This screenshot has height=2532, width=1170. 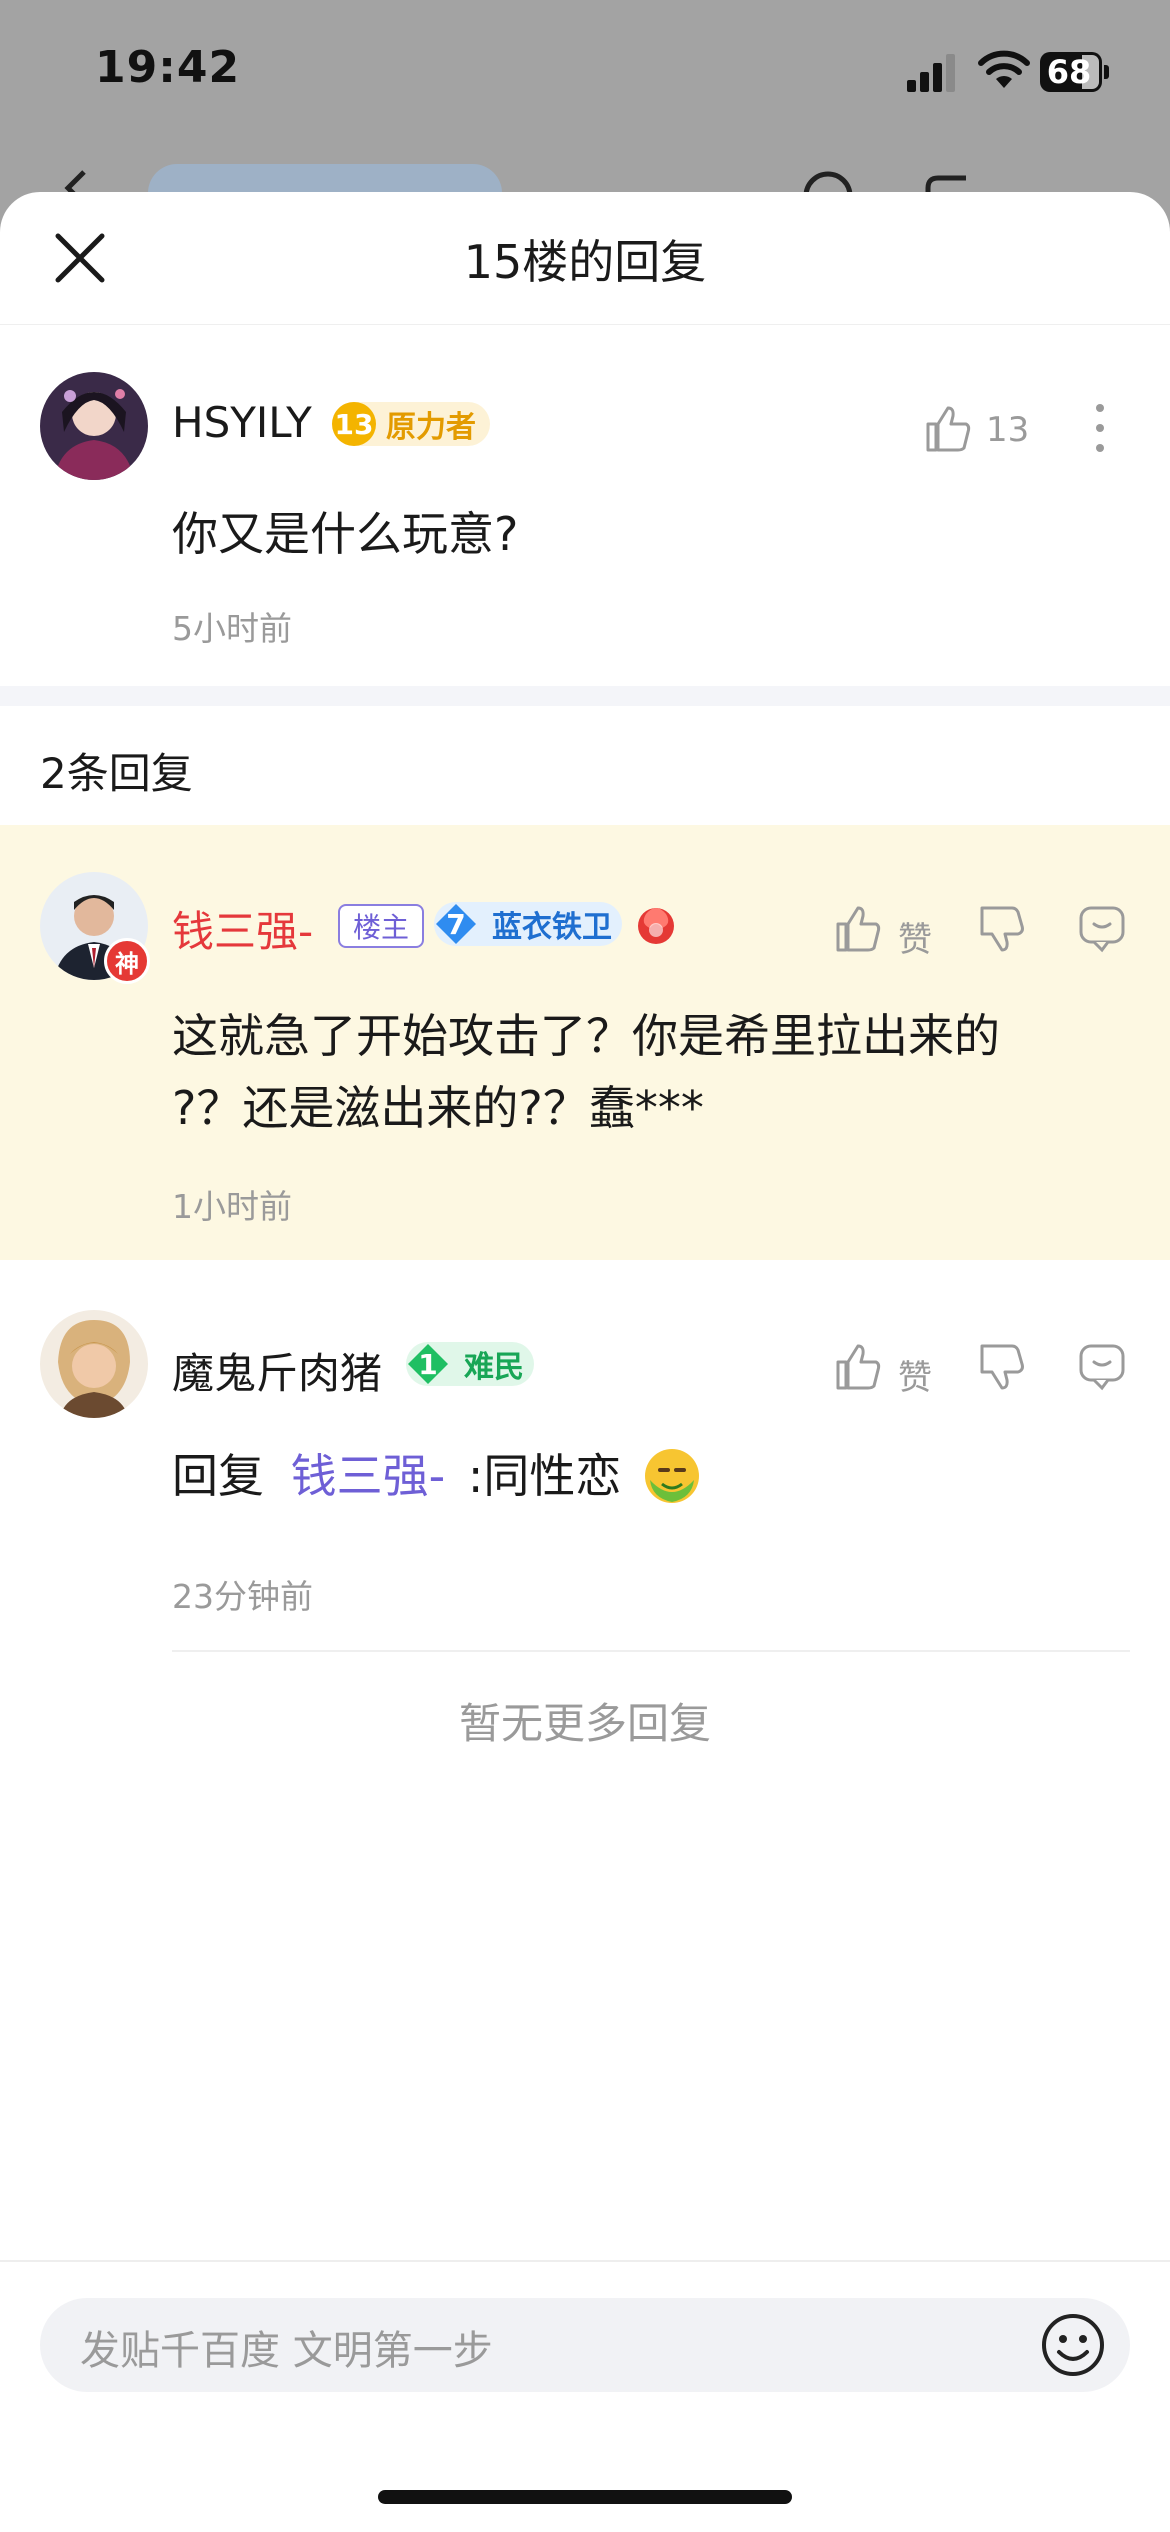 I want to click on reply-text-line-2: ?？还是滋出来的?？蠢***, so click(x=438, y=1108).